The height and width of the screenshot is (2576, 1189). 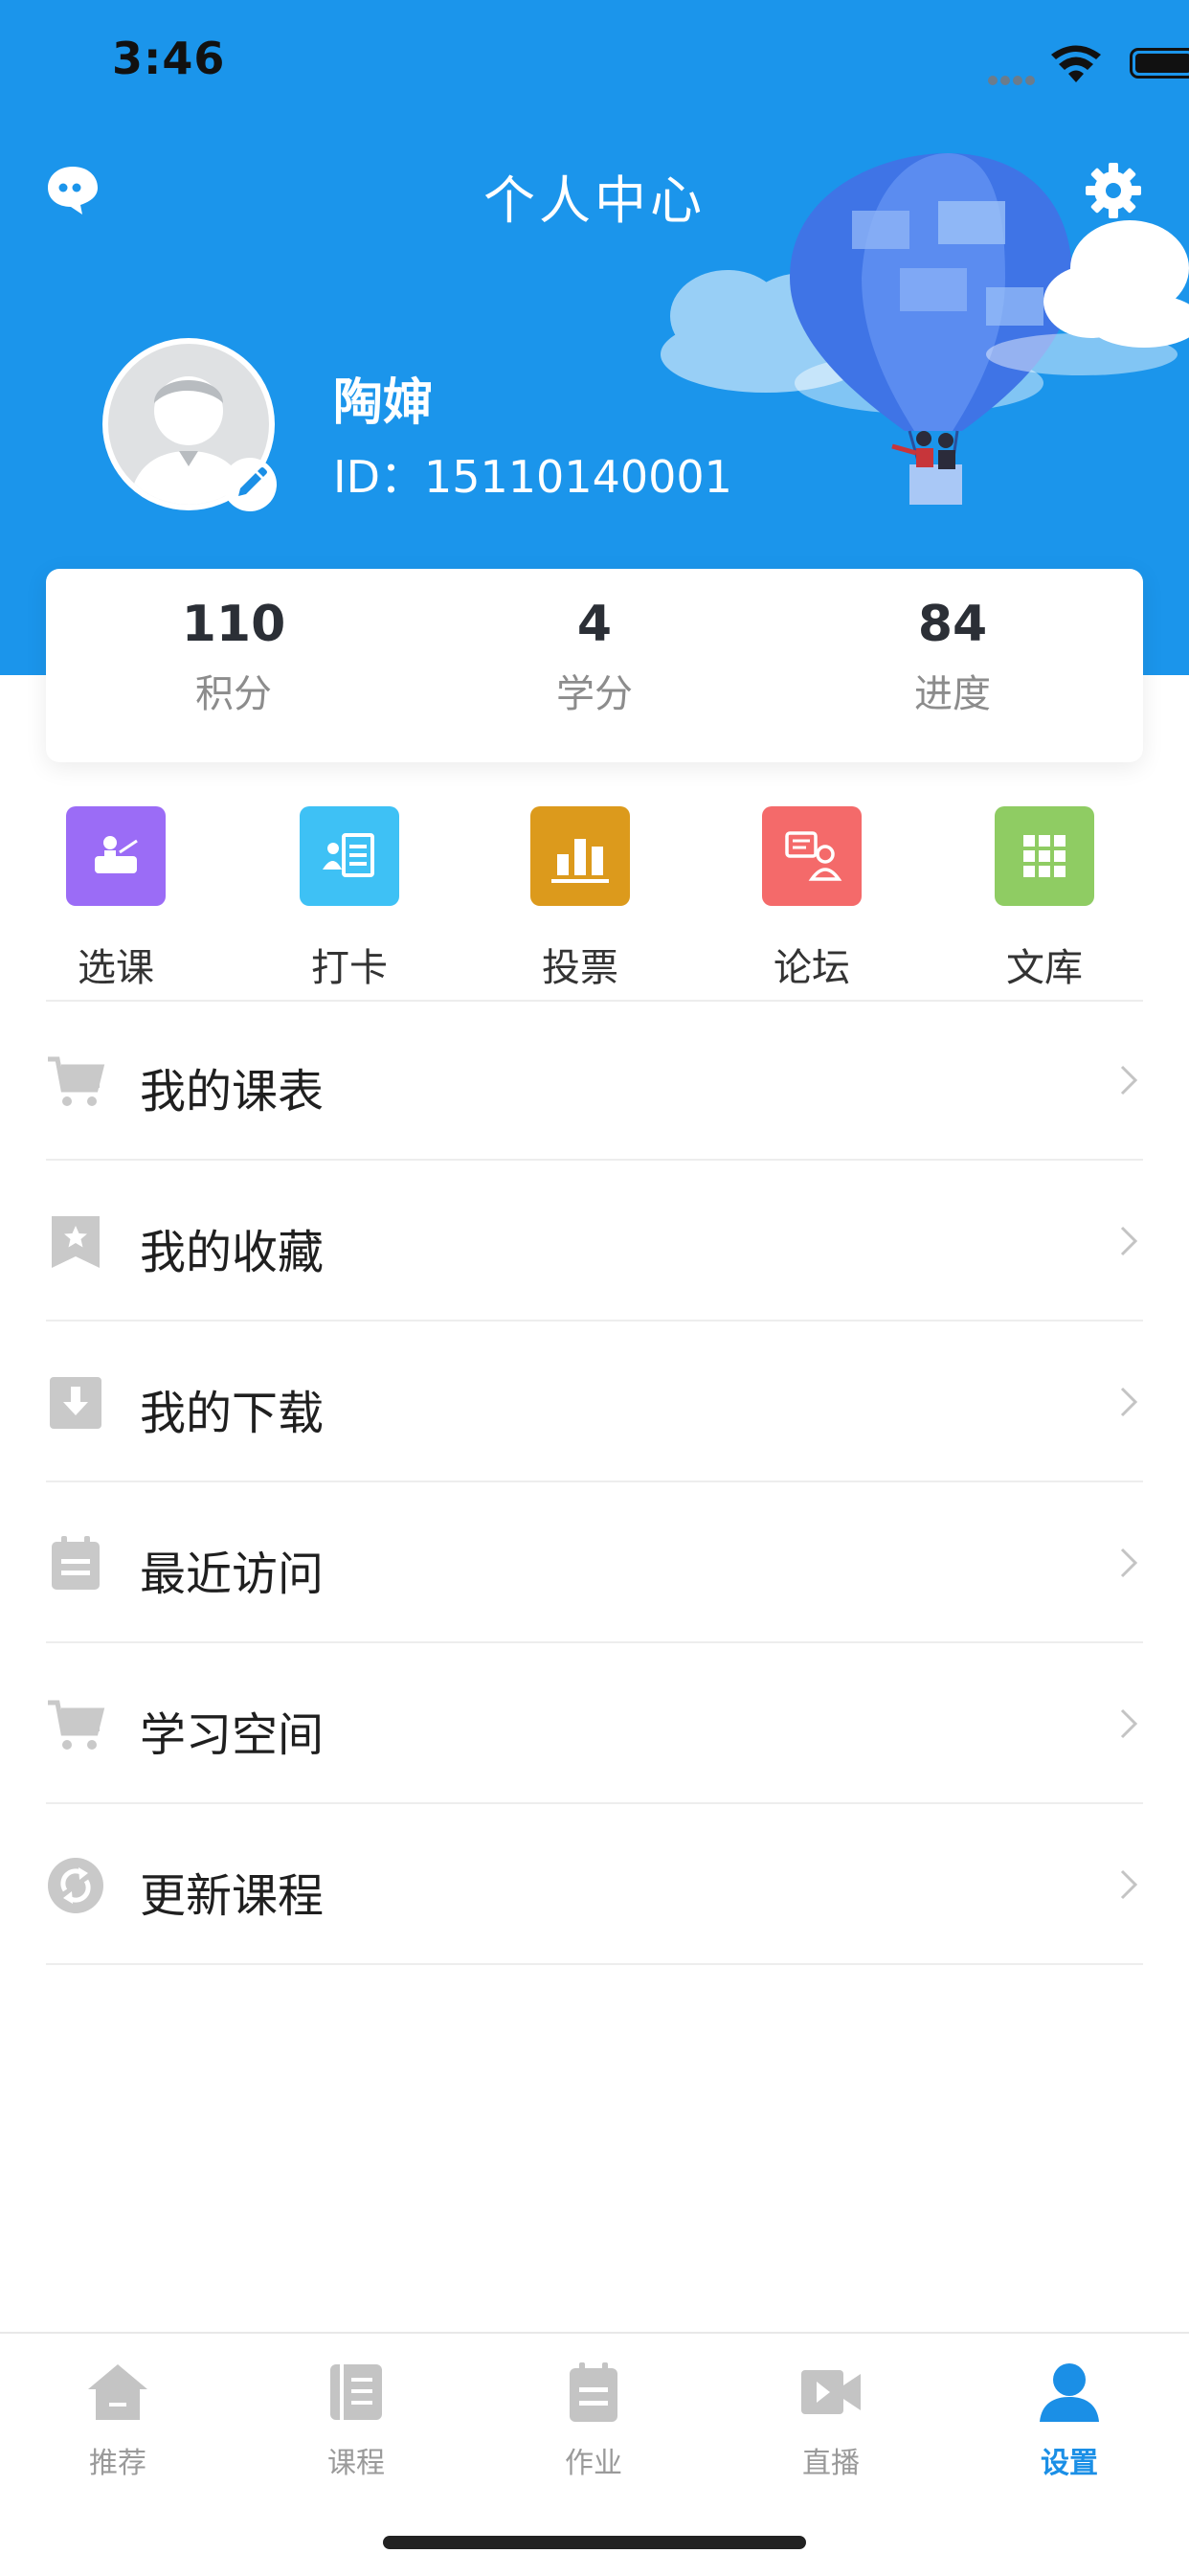 What do you see at coordinates (116, 856) in the screenshot?
I see `course-select-icon` at bounding box center [116, 856].